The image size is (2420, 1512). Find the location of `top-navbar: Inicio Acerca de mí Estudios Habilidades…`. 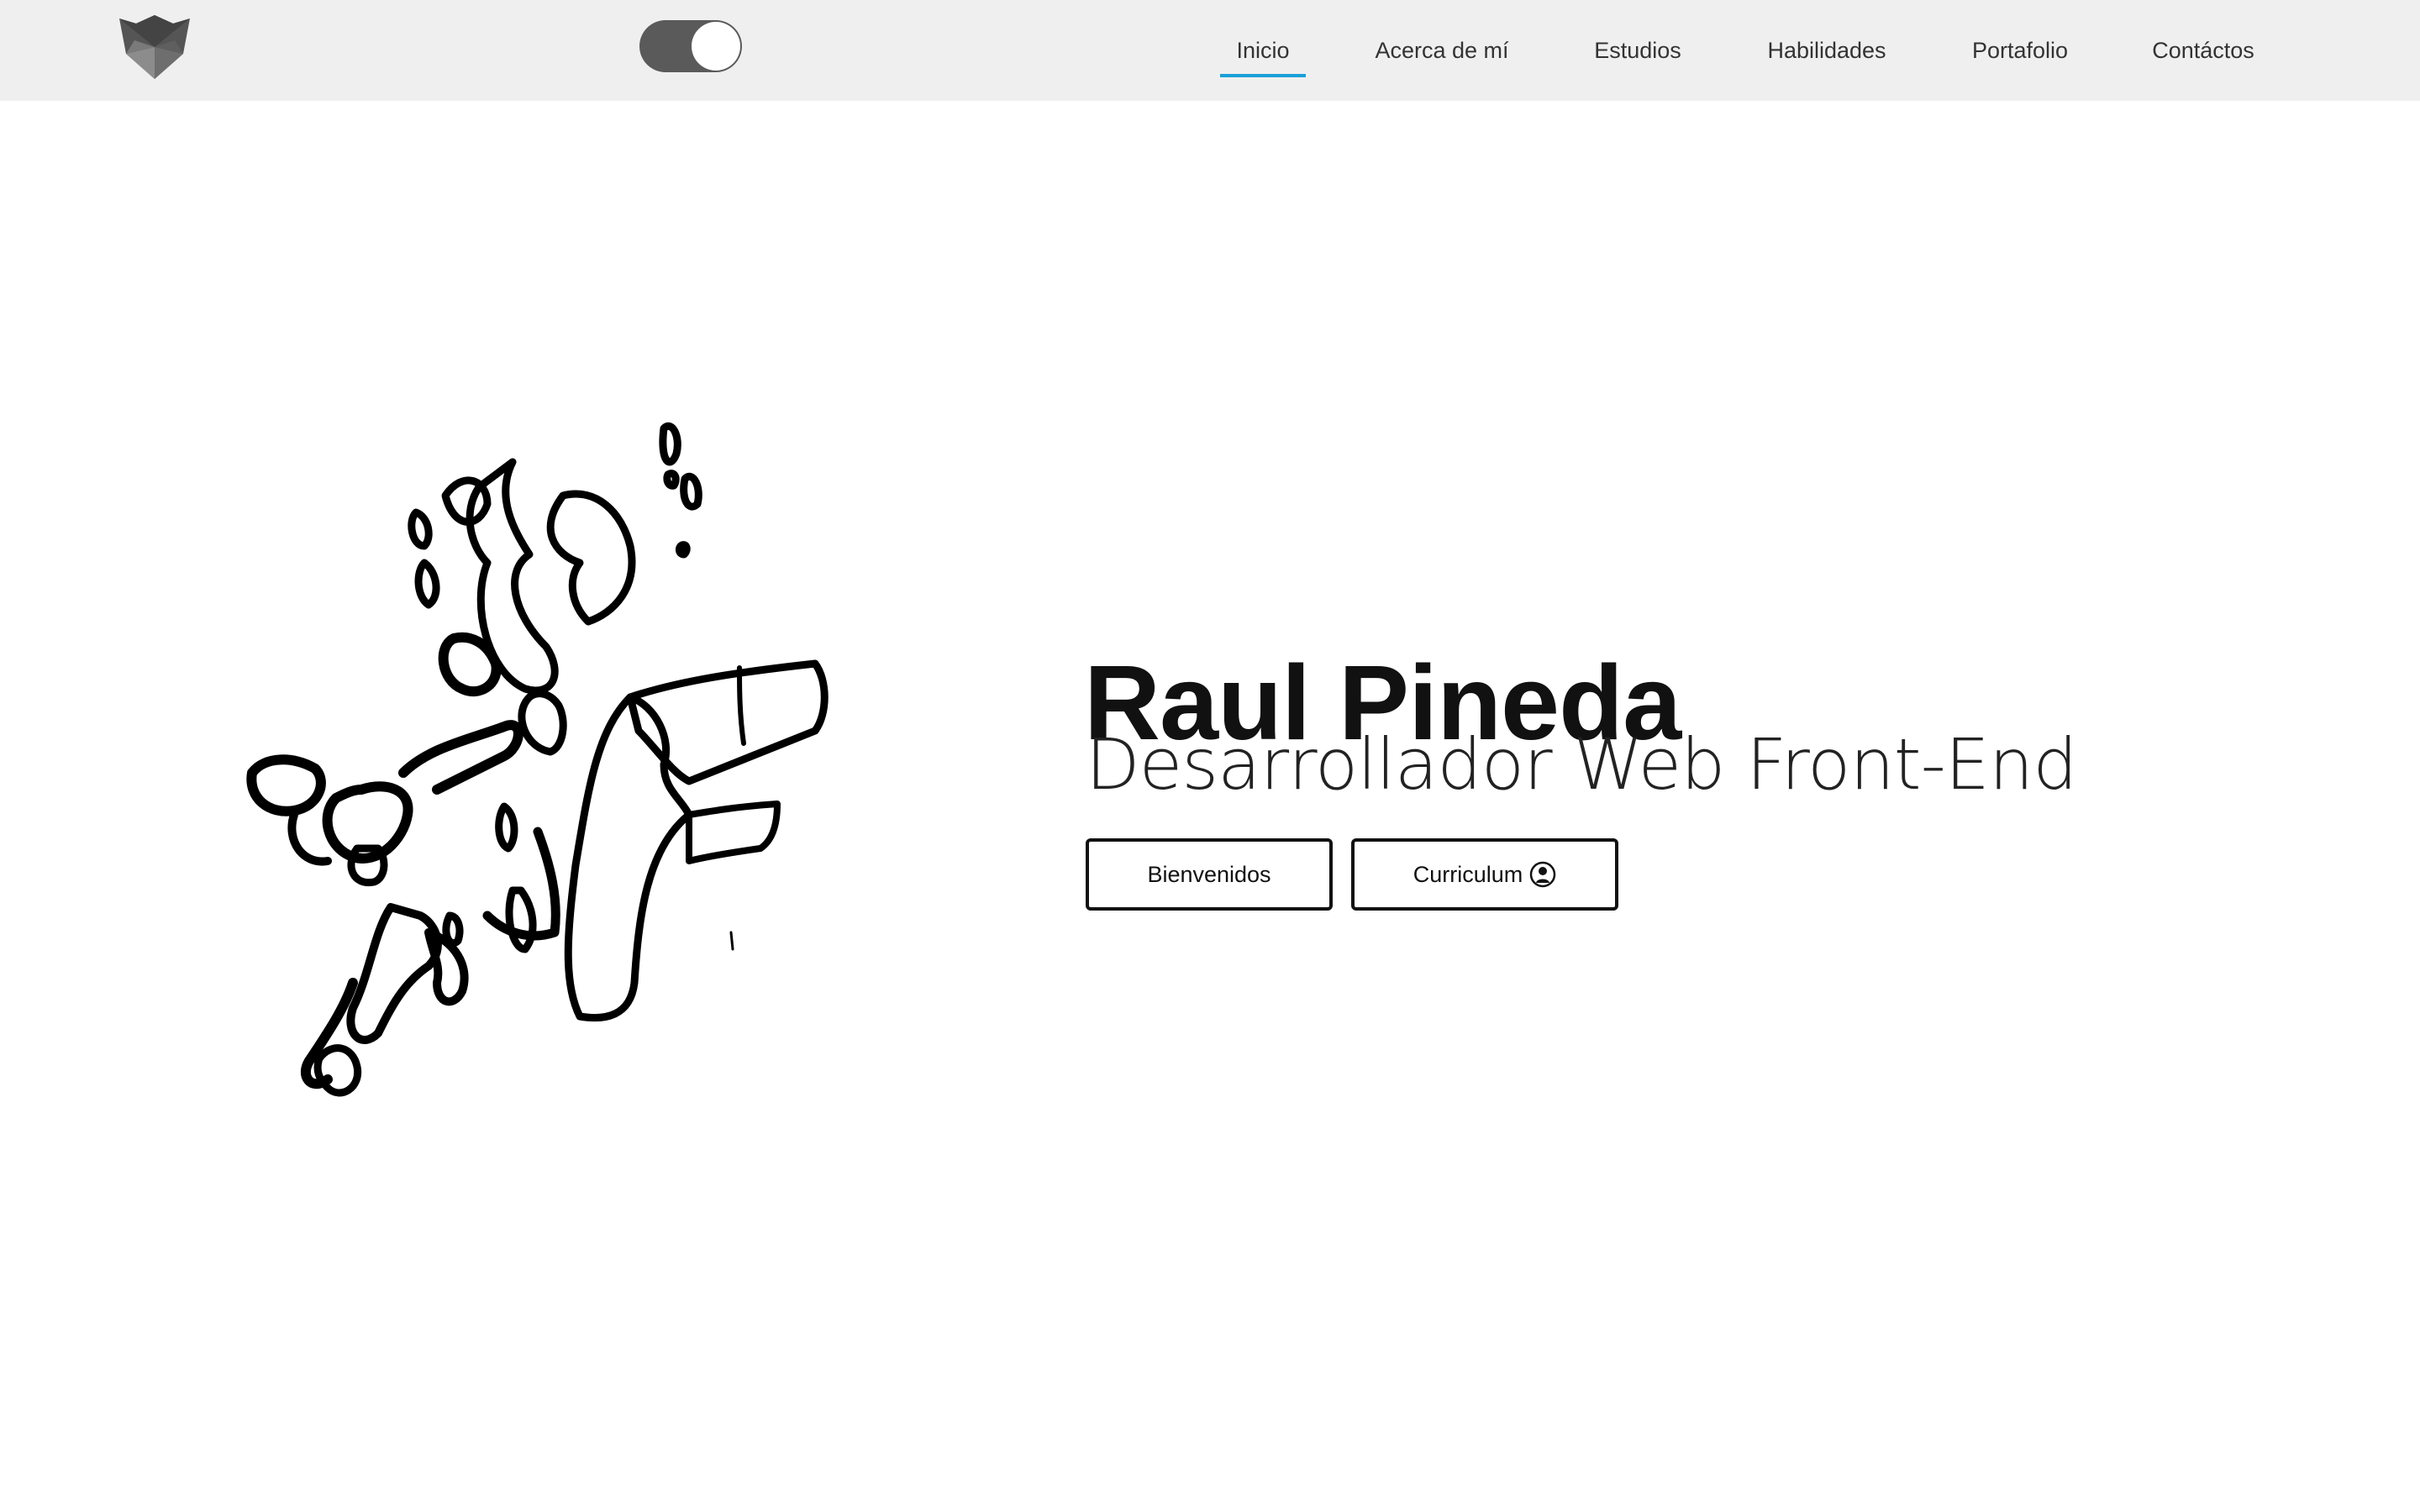

top-navbar: Inicio Acerca de mí Estudios Habilidades… is located at coordinates (1210, 50).